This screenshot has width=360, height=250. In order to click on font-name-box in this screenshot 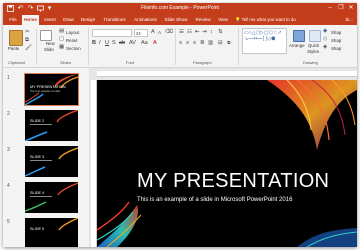, I will do `click(112, 33)`.